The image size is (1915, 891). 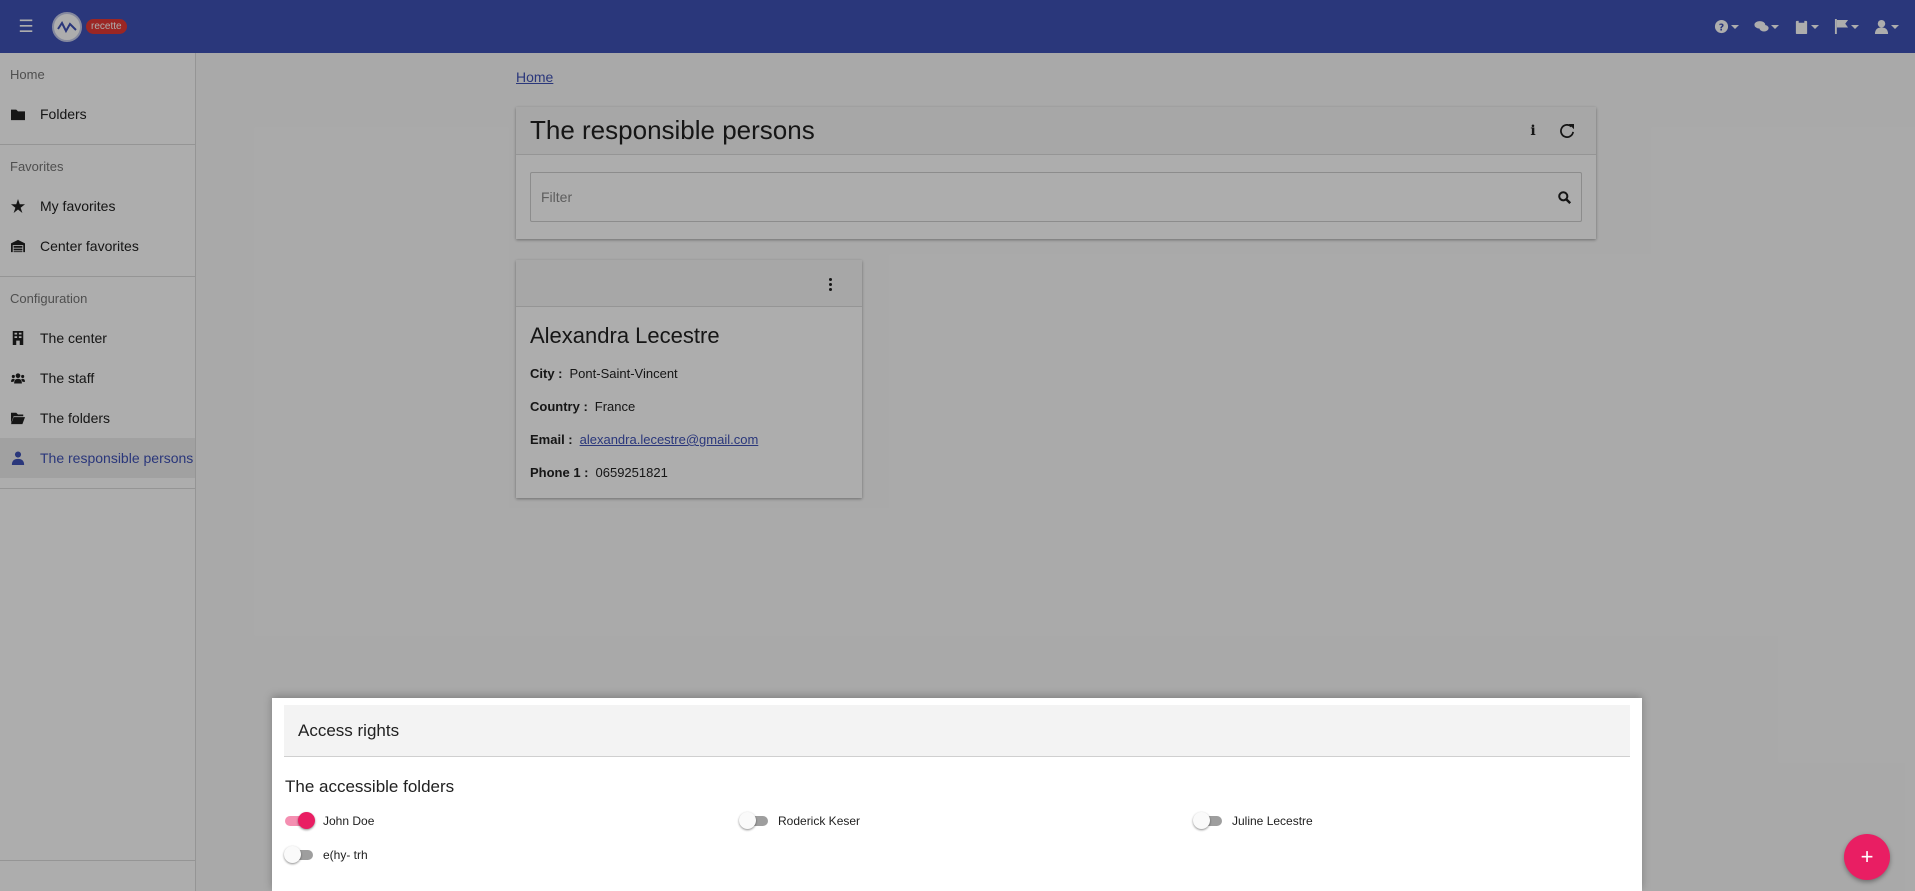 I want to click on folder-toggle-label: John Doe, so click(x=349, y=821).